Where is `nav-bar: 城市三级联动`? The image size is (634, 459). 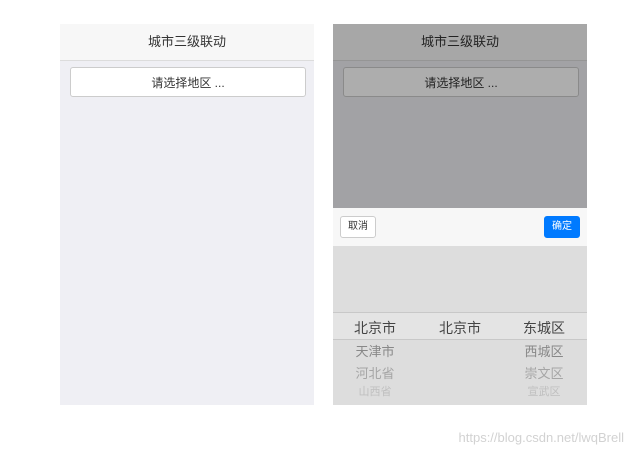 nav-bar: 城市三级联动 is located at coordinates (187, 42).